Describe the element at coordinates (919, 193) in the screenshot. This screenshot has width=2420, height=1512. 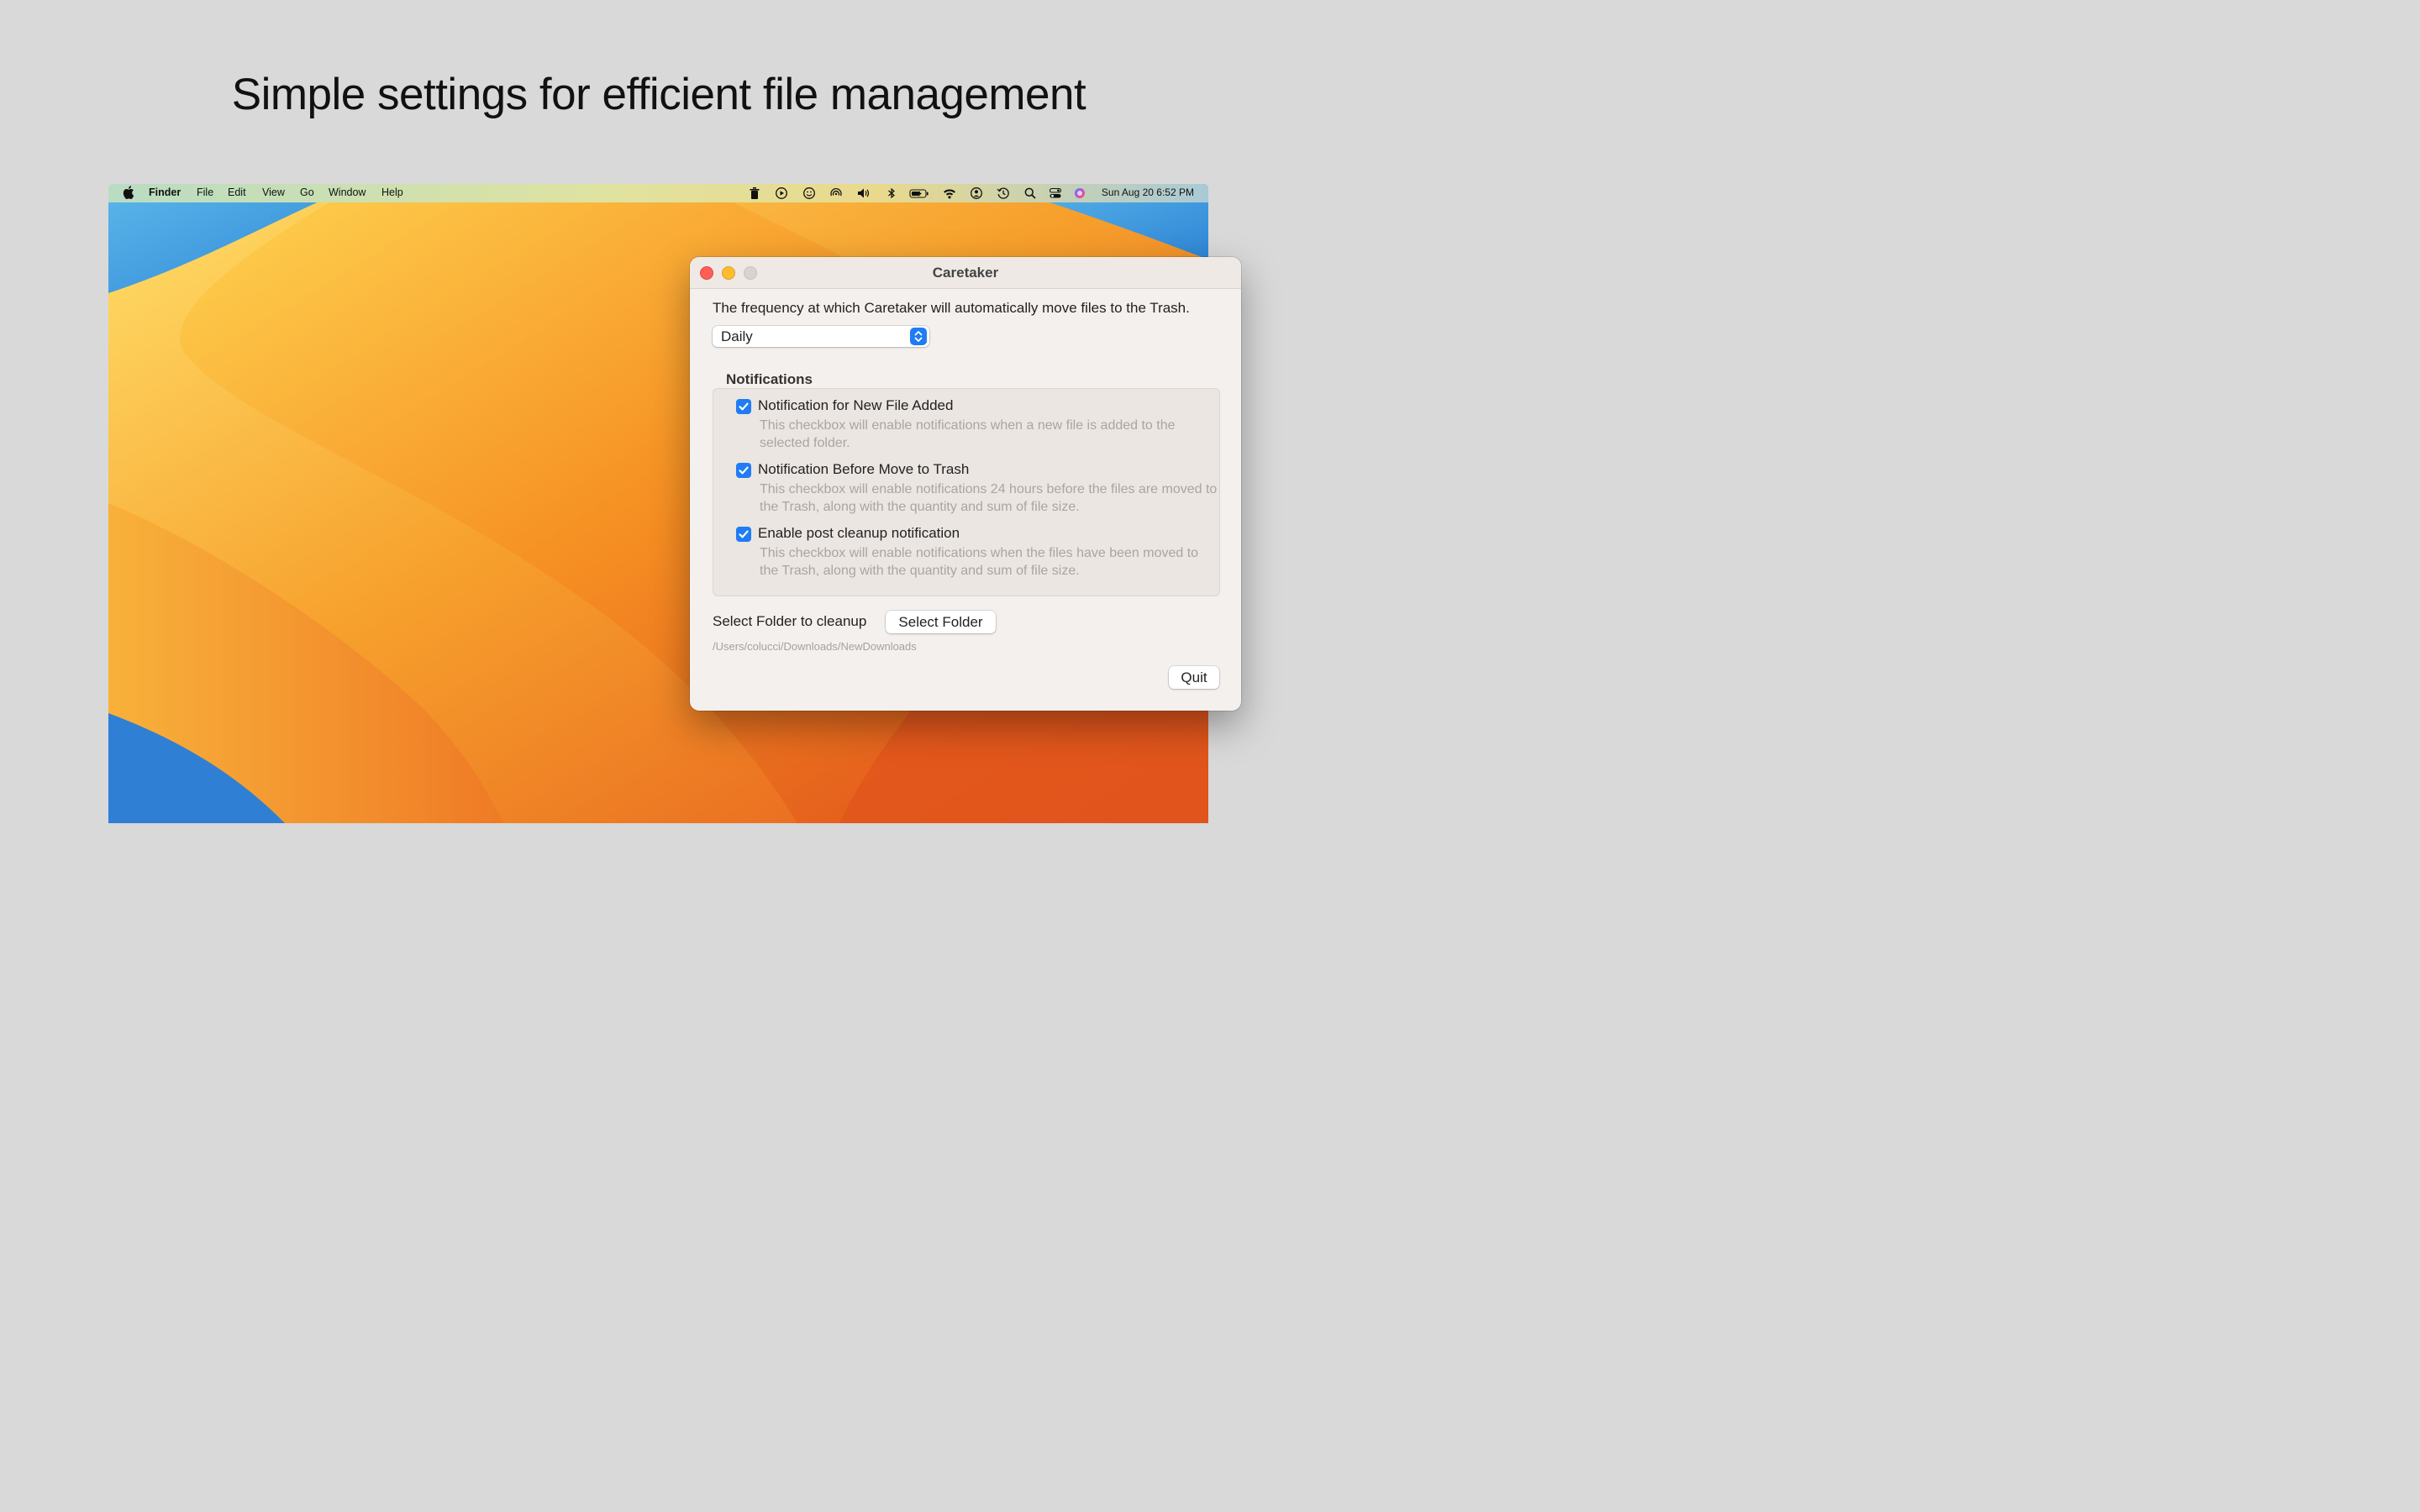
I see `battery-icon` at that location.